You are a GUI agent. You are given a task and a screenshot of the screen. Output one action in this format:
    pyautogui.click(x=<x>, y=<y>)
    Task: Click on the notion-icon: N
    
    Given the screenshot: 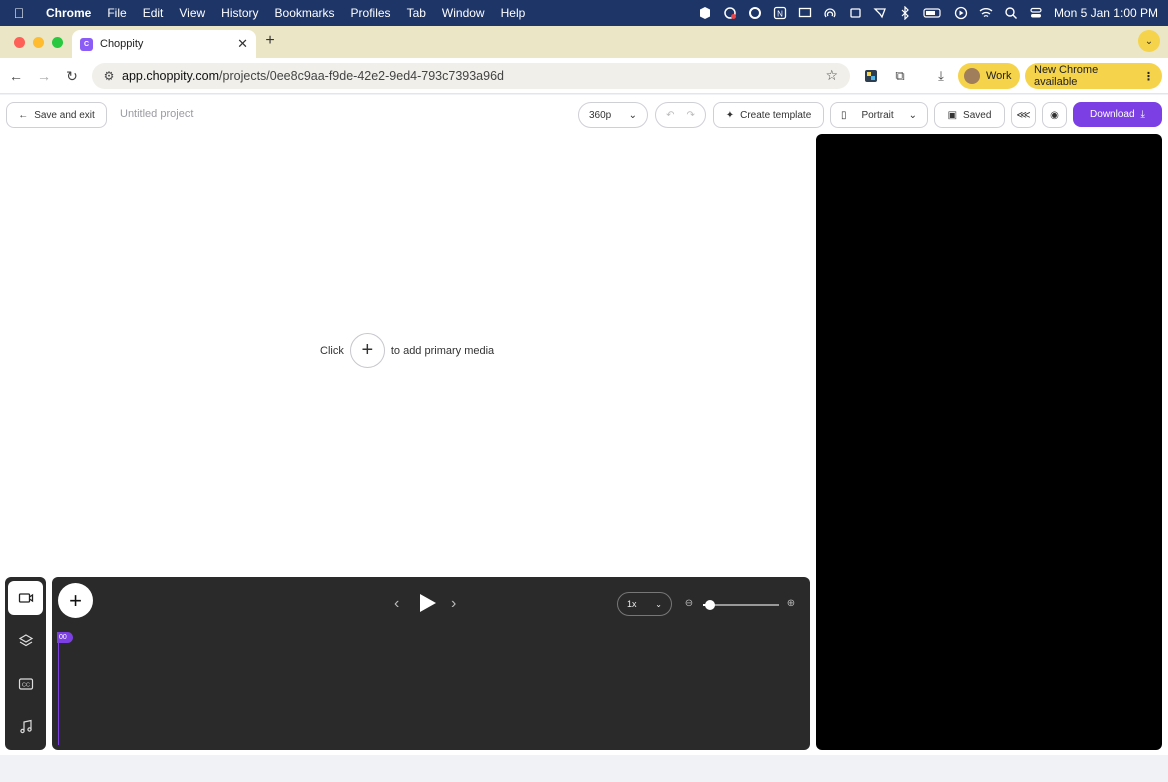 What is the action you would take?
    pyautogui.click(x=780, y=13)
    